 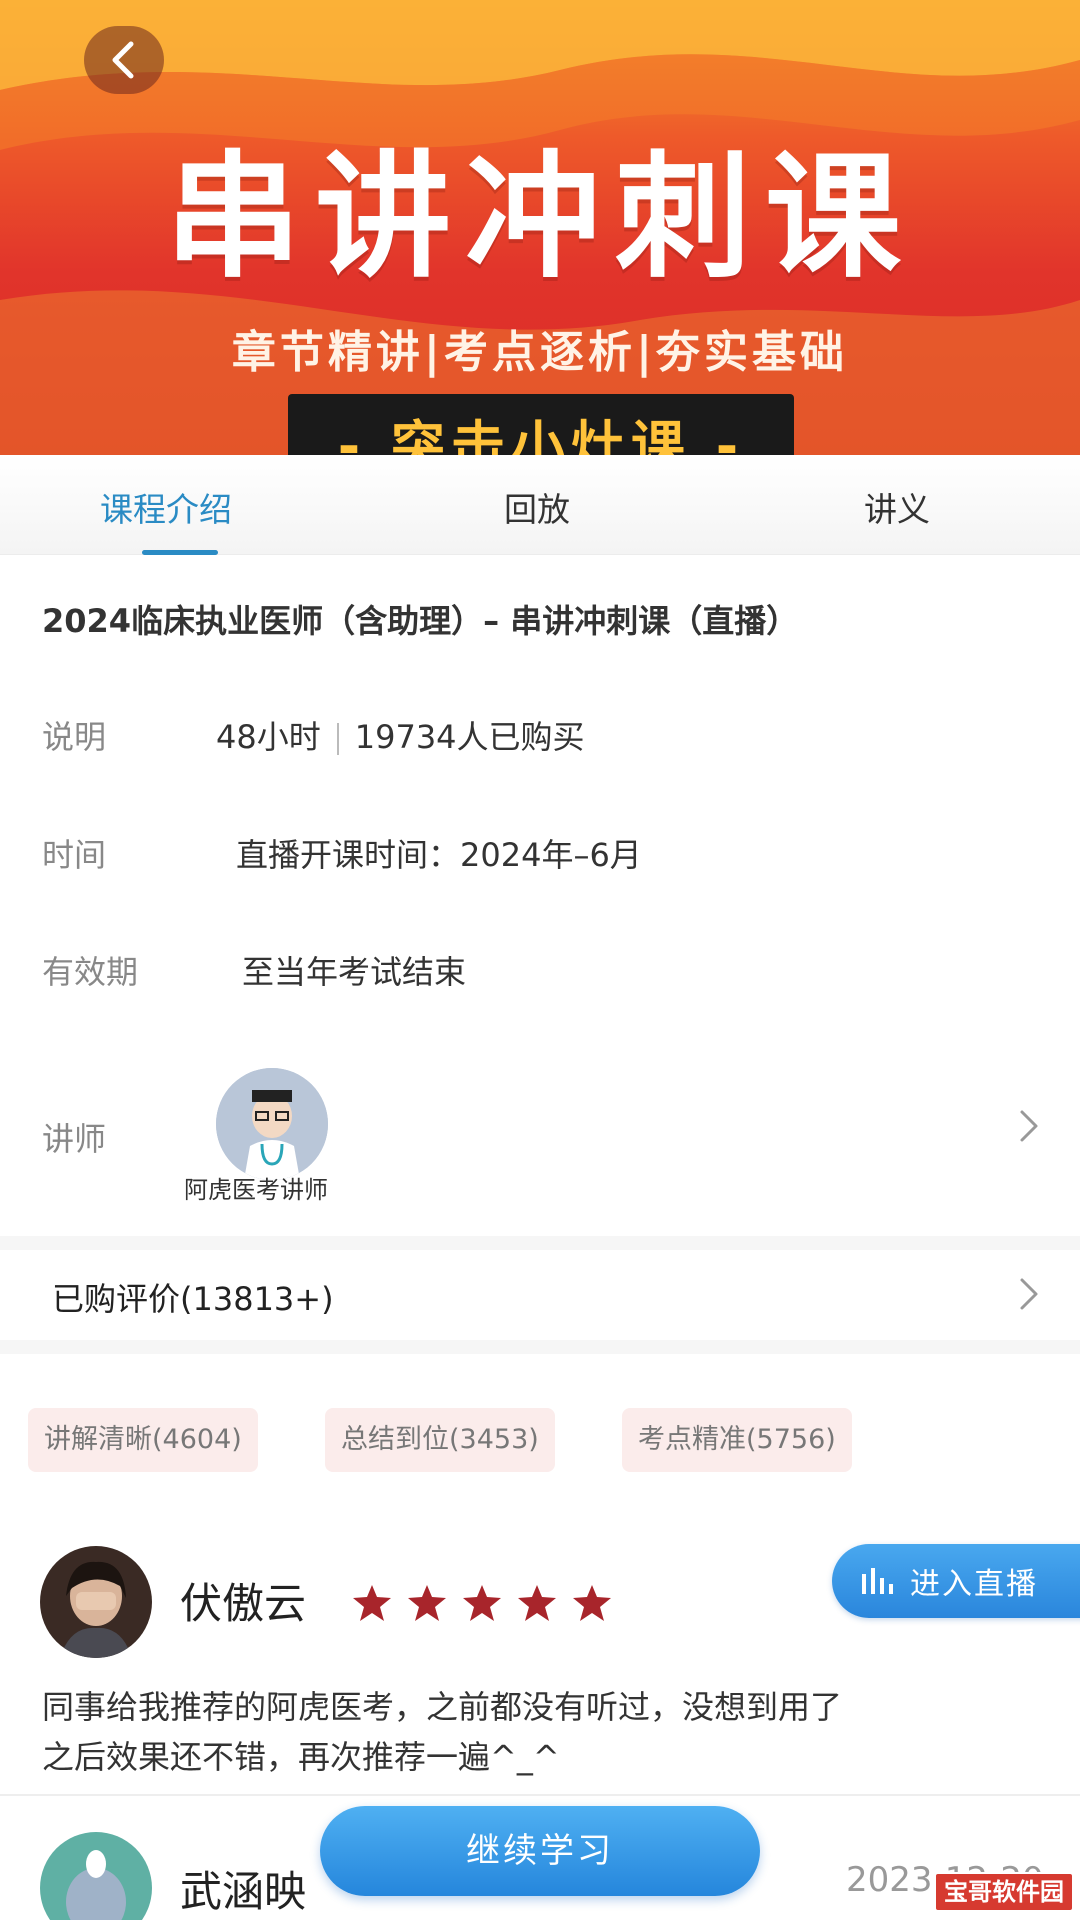 I want to click on doctor-avatar-icon, so click(x=272, y=1124).